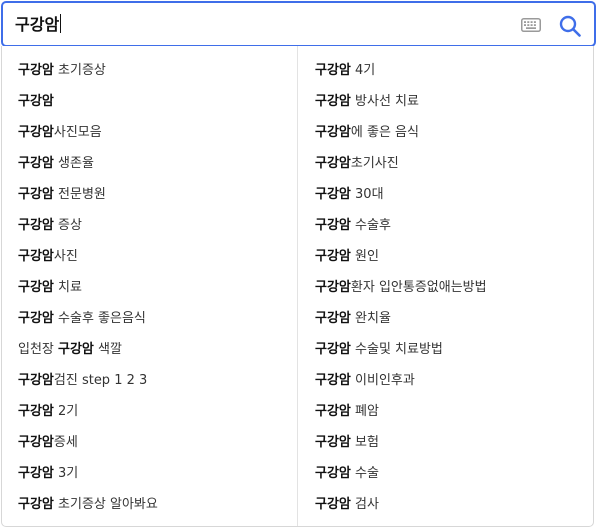  I want to click on search-input: 구강암, so click(38, 24).